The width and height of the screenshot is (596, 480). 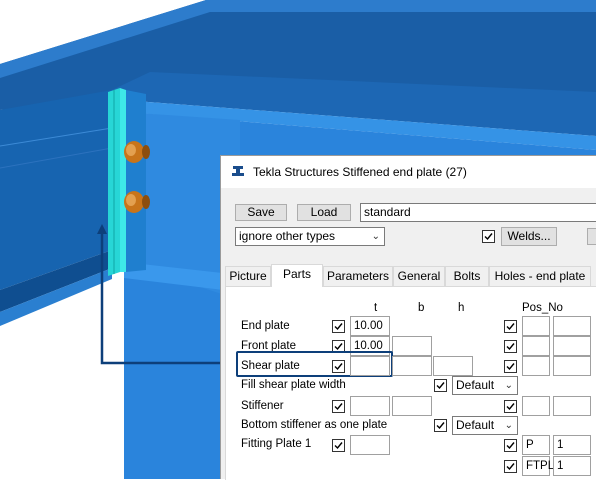 What do you see at coordinates (475, 425) in the screenshot?
I see `bottom-stiffener-value: Default` at bounding box center [475, 425].